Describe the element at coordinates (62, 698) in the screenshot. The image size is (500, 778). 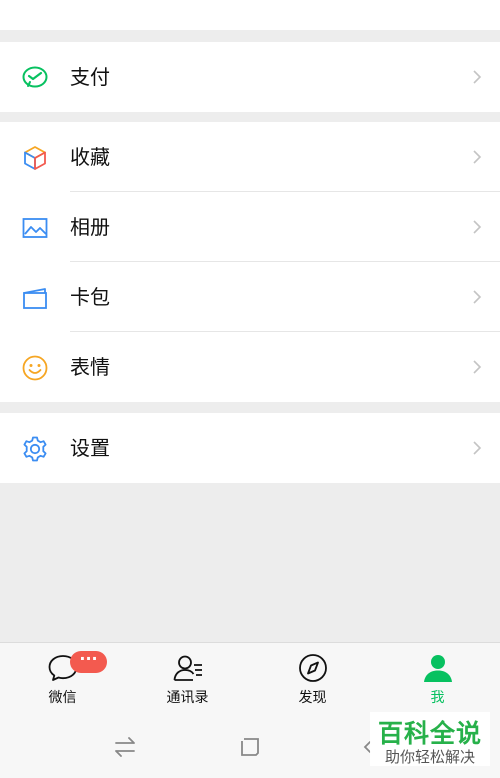
I see `tab-label-chats: 微信` at that location.